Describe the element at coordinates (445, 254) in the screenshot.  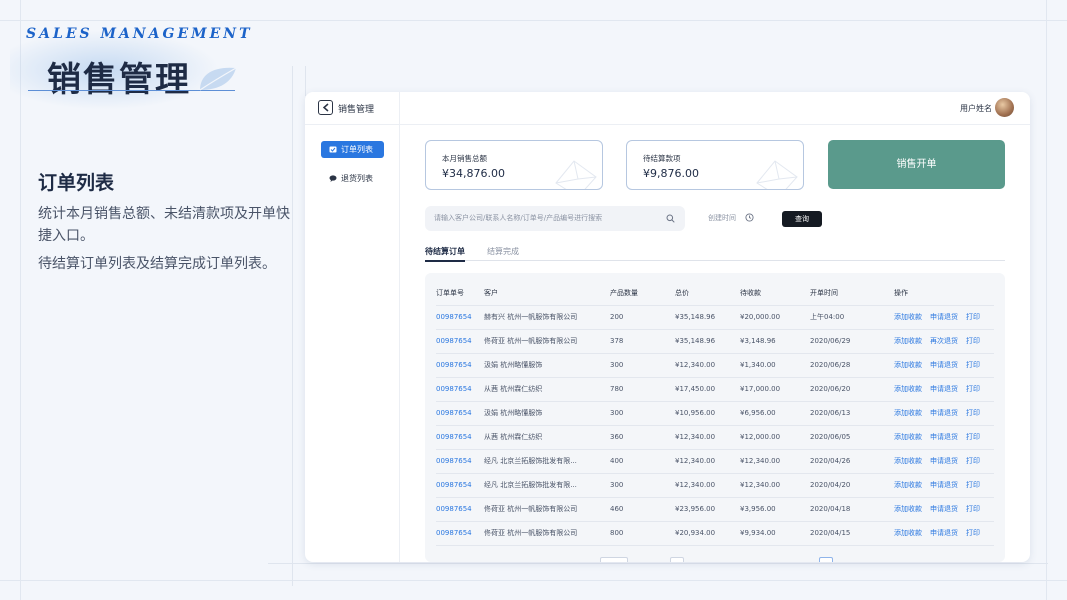
I see `tab-pending-orders: 待结算订单` at that location.